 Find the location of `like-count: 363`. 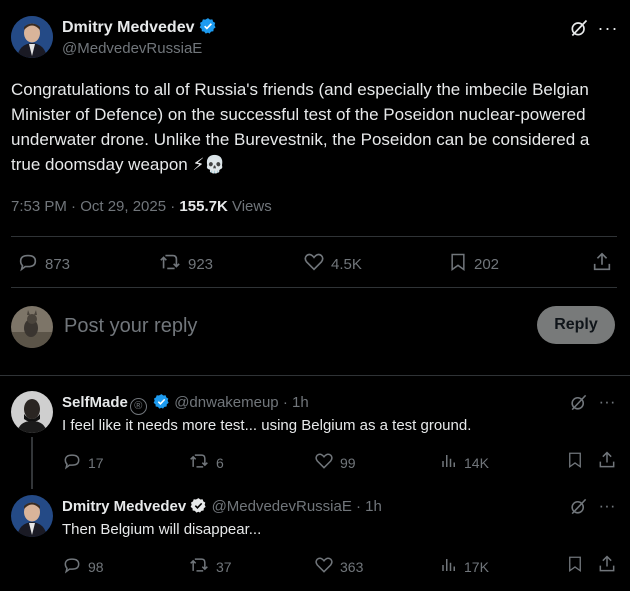

like-count: 363 is located at coordinates (352, 566).